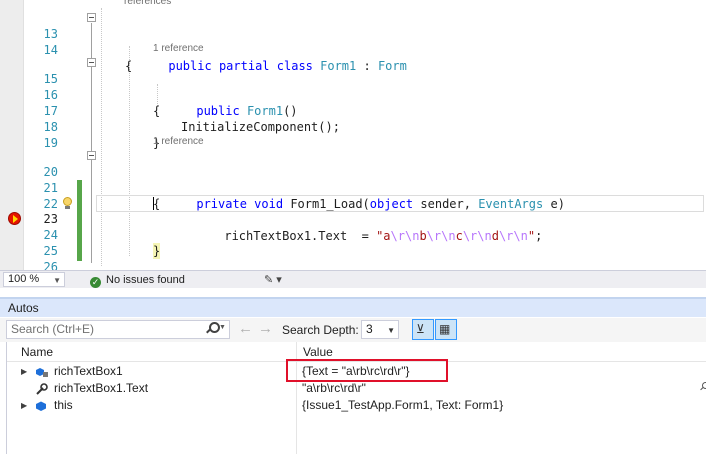  What do you see at coordinates (269, 280) in the screenshot?
I see `broom-icon: ✎` at bounding box center [269, 280].